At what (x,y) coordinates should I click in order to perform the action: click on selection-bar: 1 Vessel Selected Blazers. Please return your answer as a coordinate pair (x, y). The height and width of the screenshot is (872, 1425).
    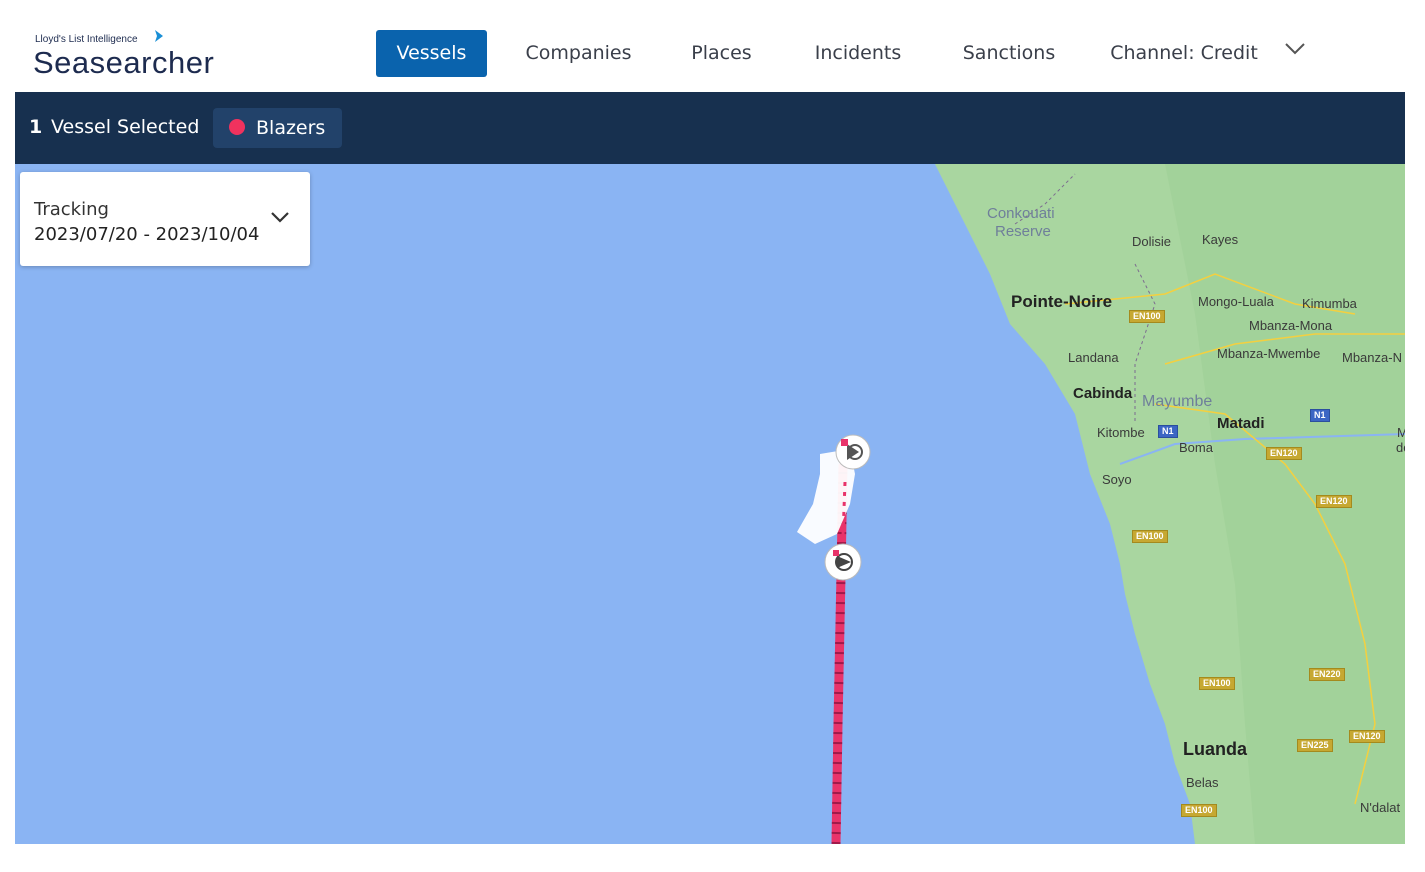
    Looking at the image, I should click on (710, 128).